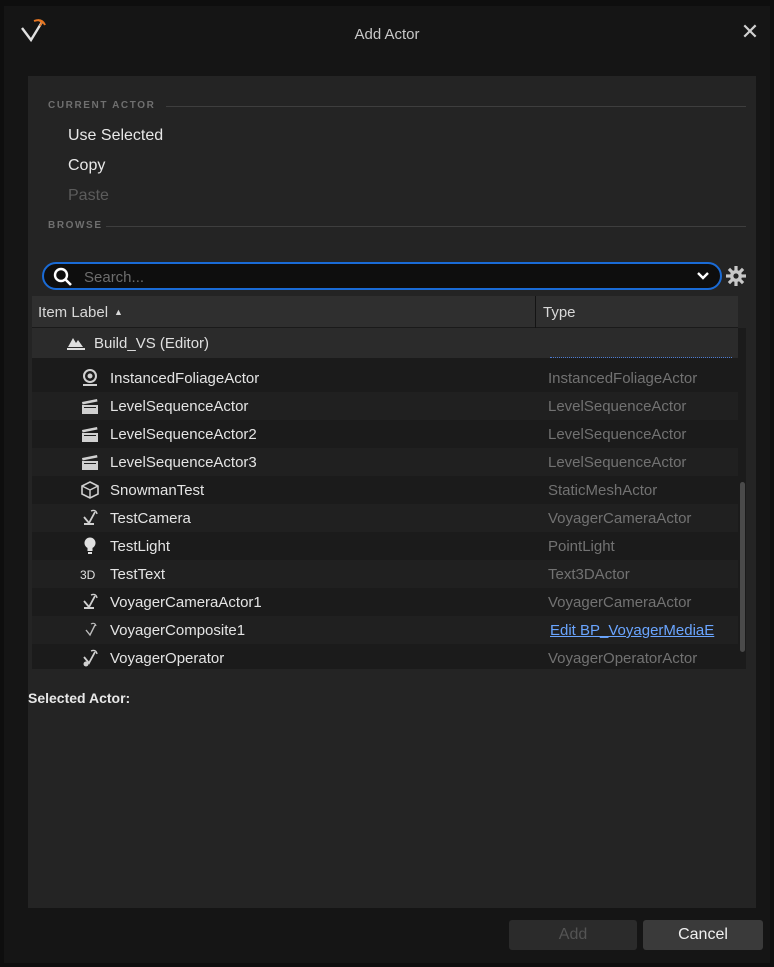  What do you see at coordinates (150, 518) in the screenshot?
I see `row-label: TestCamera` at bounding box center [150, 518].